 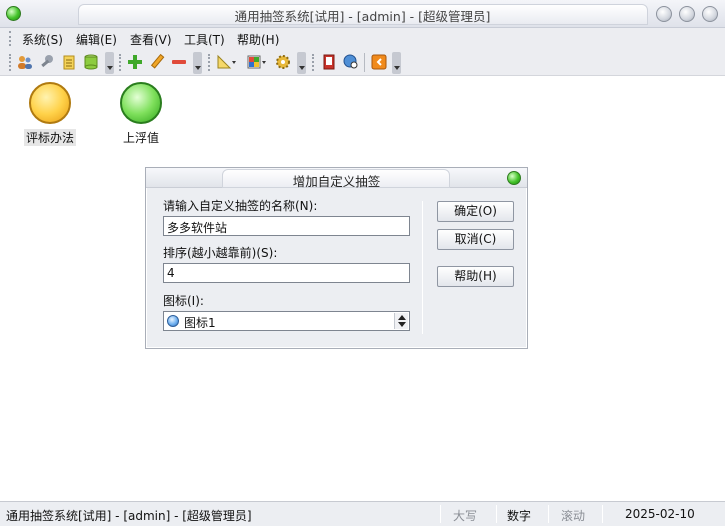 What do you see at coordinates (183, 301) in the screenshot?
I see `icon-label: 图标(I):` at bounding box center [183, 301].